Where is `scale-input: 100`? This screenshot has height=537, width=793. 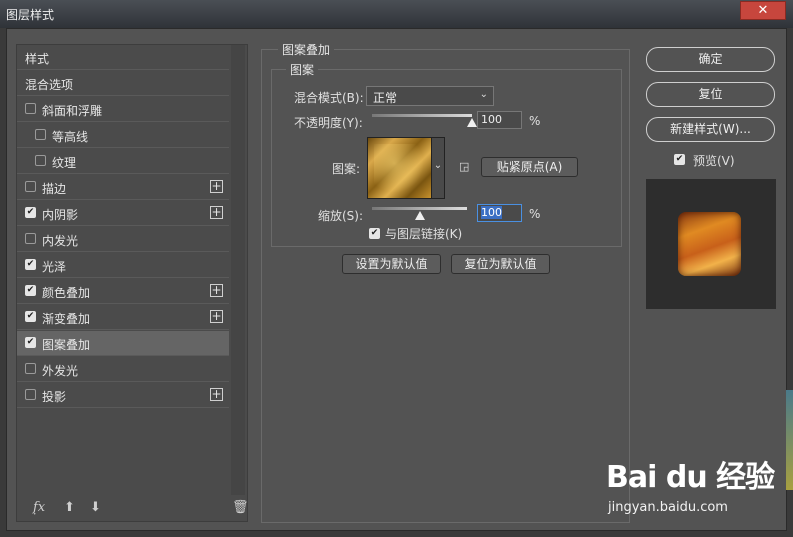 scale-input: 100 is located at coordinates (499, 213).